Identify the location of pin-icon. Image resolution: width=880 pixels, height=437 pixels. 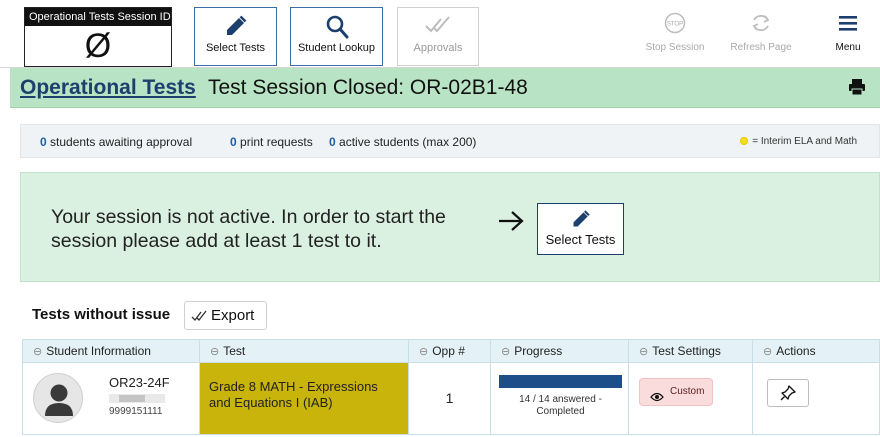
(788, 395).